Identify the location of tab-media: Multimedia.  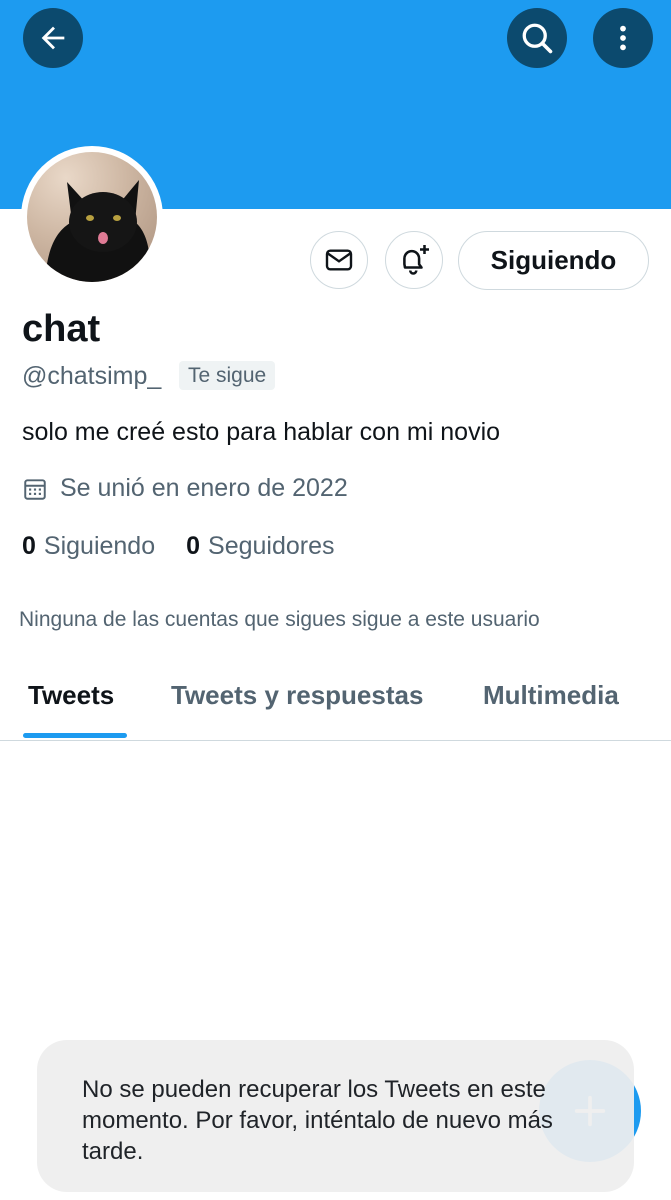
(551, 695).